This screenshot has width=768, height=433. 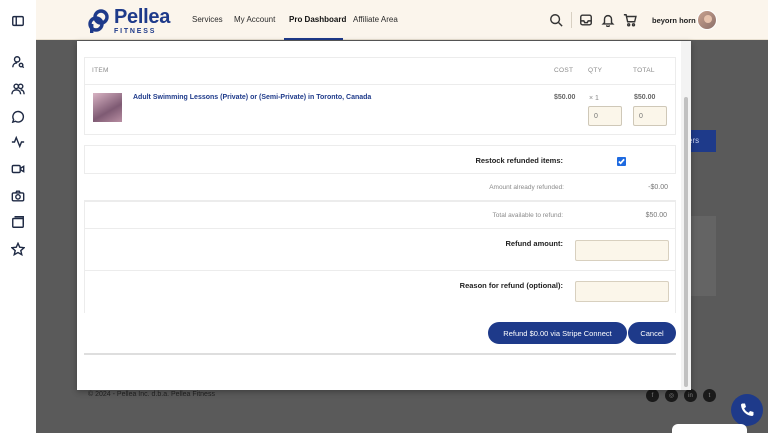 What do you see at coordinates (519, 160) in the screenshot?
I see `restock-label: Restock refunded items:` at bounding box center [519, 160].